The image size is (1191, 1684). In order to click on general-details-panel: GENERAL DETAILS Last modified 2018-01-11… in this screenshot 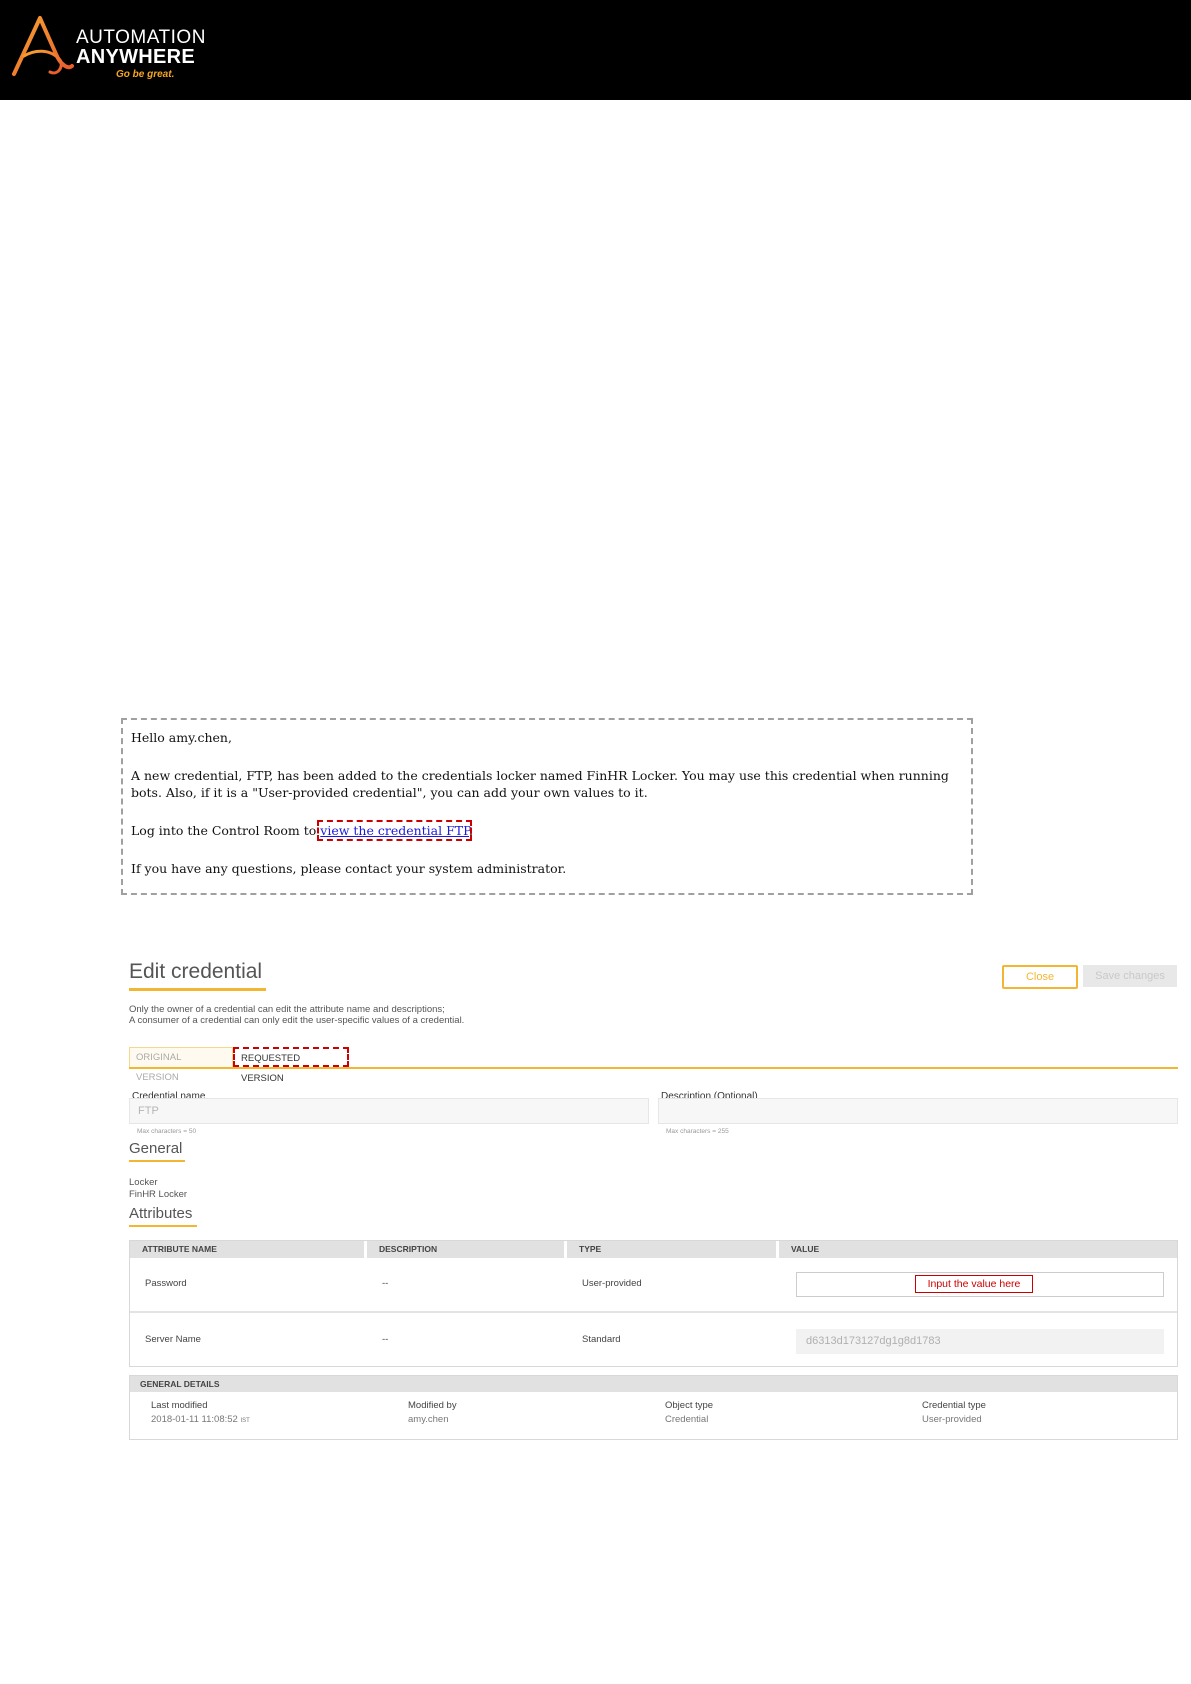, I will do `click(653, 1407)`.